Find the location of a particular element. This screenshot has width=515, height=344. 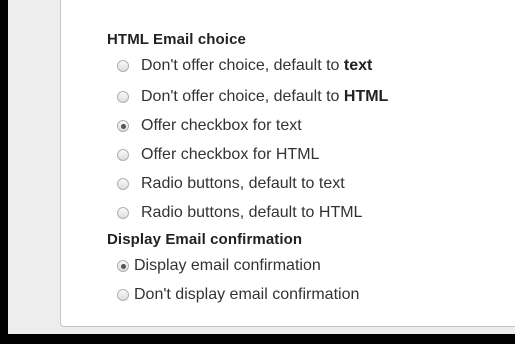

html-email-option-default-html: Don't offer choice, default to HTML is located at coordinates (252, 97).